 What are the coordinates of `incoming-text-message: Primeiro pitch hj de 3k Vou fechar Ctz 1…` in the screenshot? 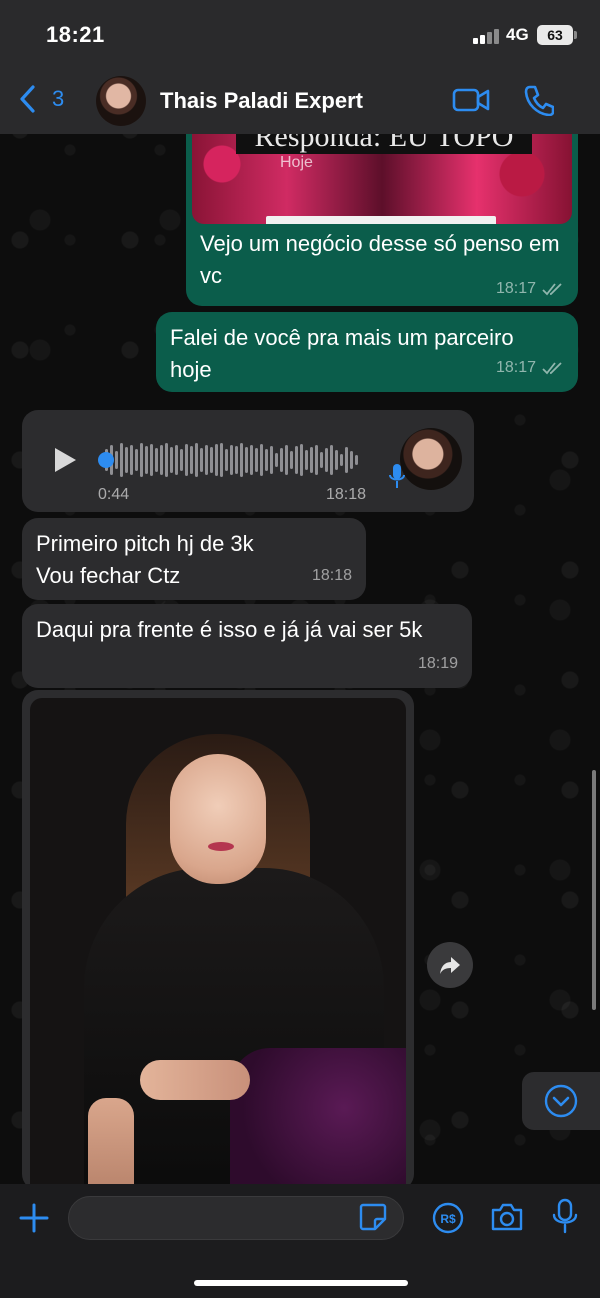 It's located at (194, 559).